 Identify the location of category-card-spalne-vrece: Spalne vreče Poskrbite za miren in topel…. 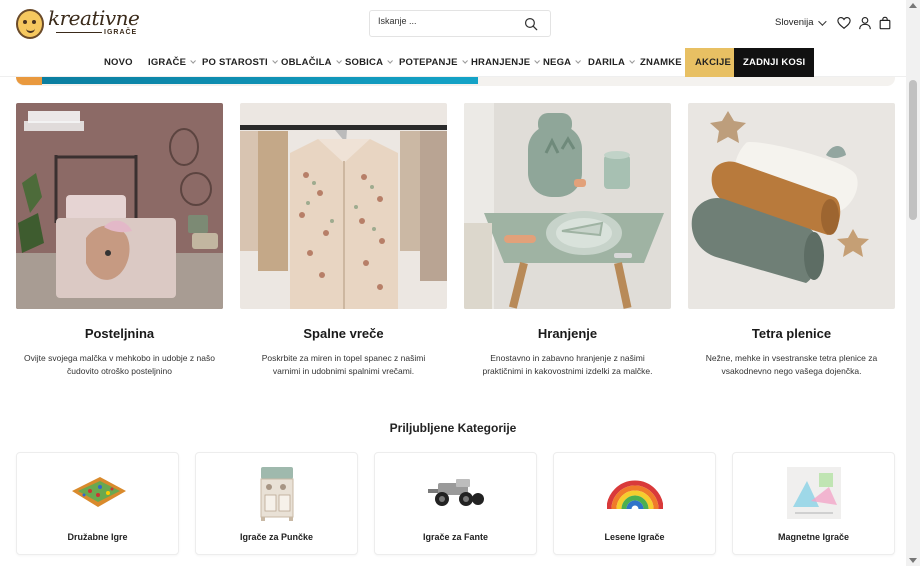
(343, 239).